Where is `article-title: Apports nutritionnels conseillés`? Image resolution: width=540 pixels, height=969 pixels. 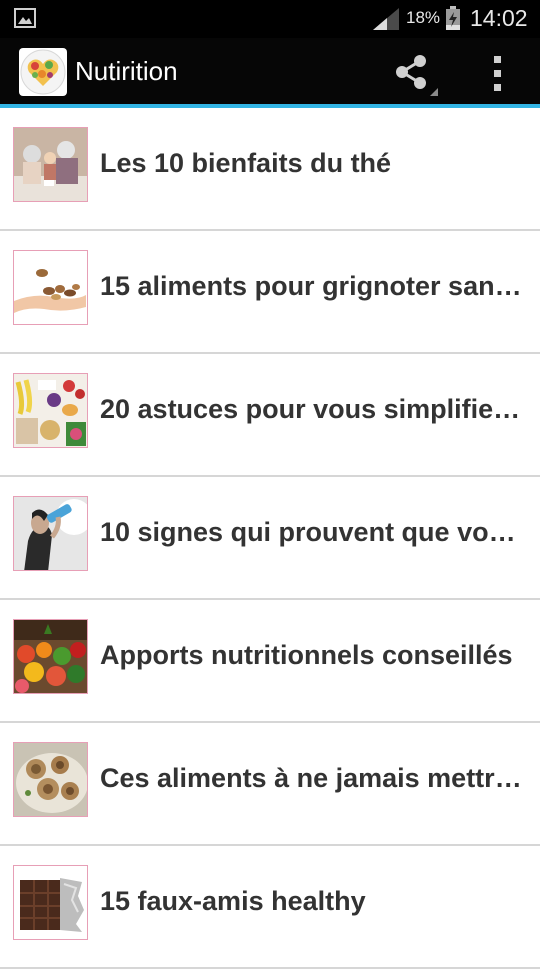
article-title: Apports nutritionnels conseillés is located at coordinates (306, 655).